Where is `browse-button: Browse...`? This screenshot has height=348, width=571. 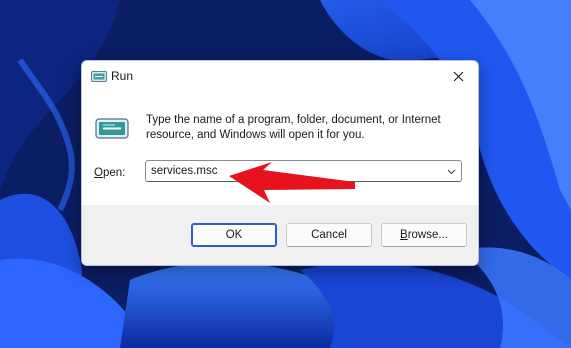 browse-button: Browse... is located at coordinates (424, 235).